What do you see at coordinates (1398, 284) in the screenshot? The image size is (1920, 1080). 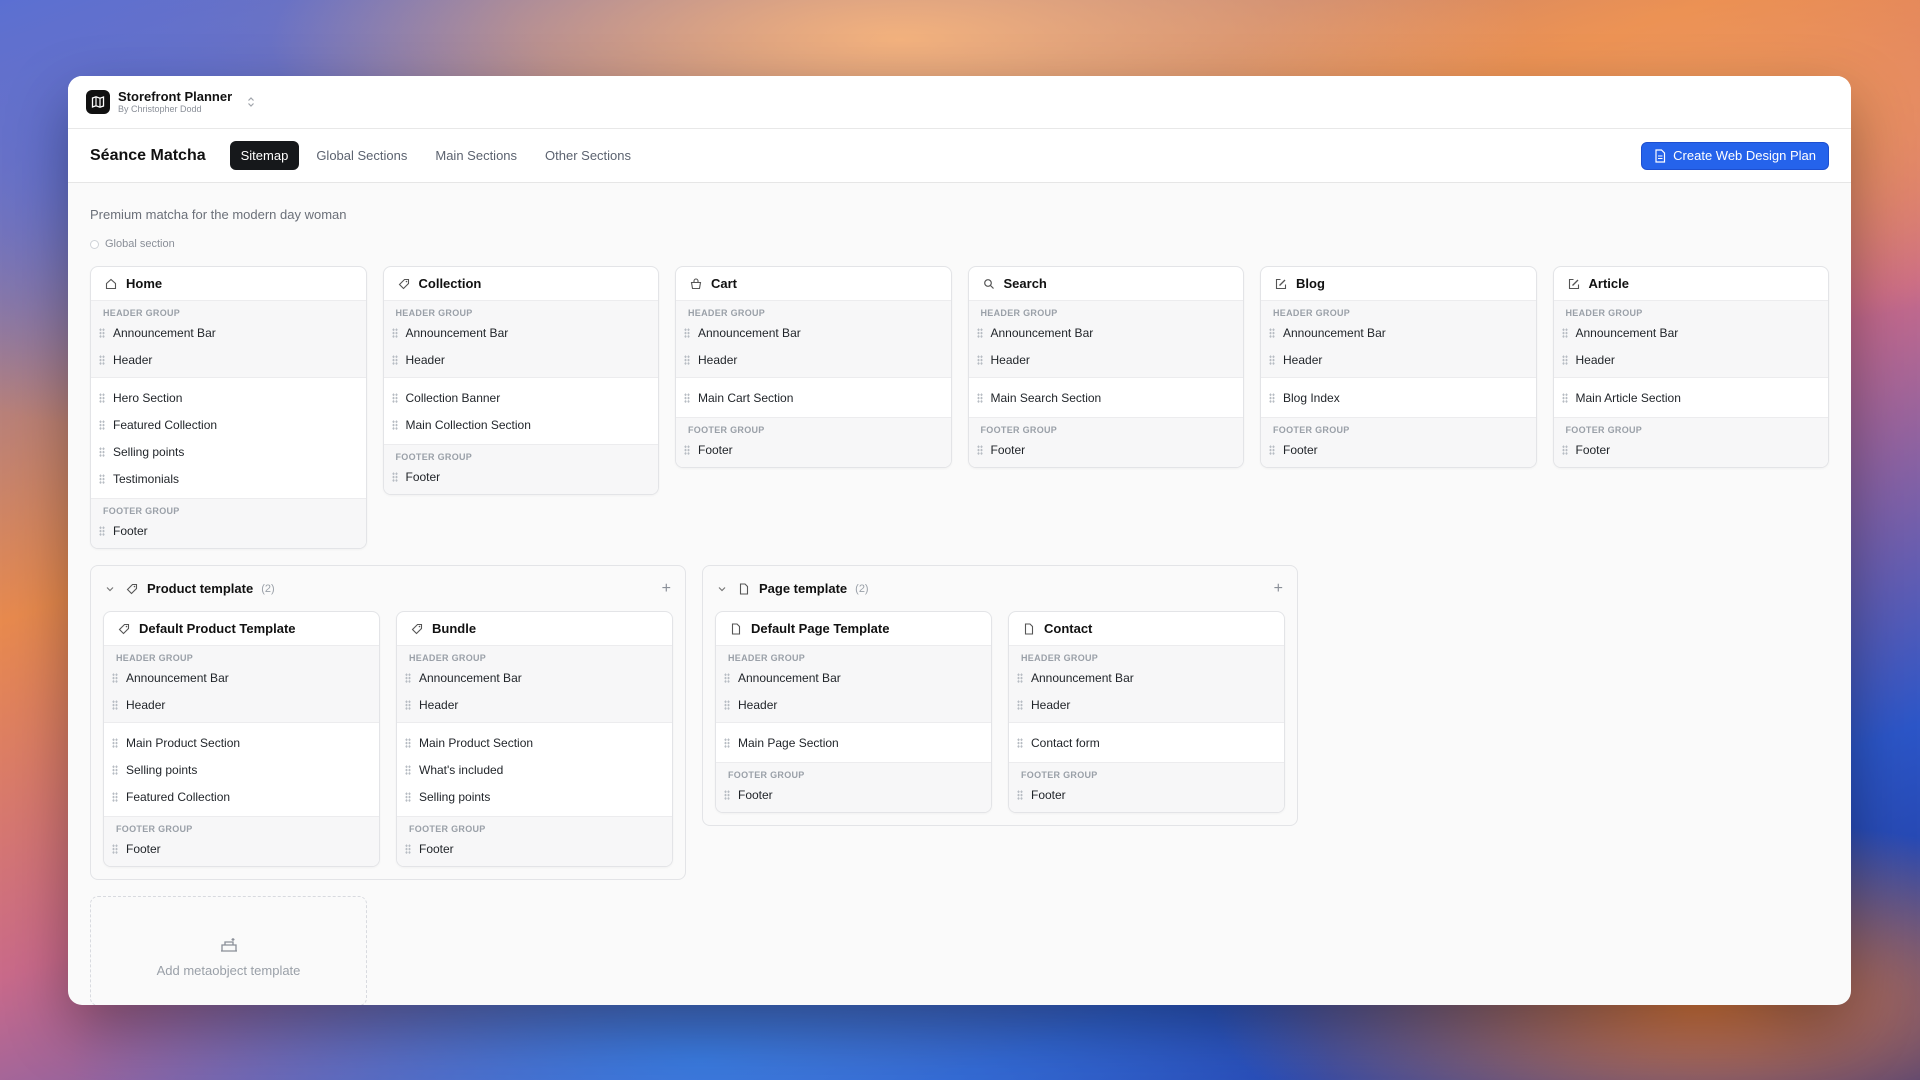 I see `card-header: Blog` at bounding box center [1398, 284].